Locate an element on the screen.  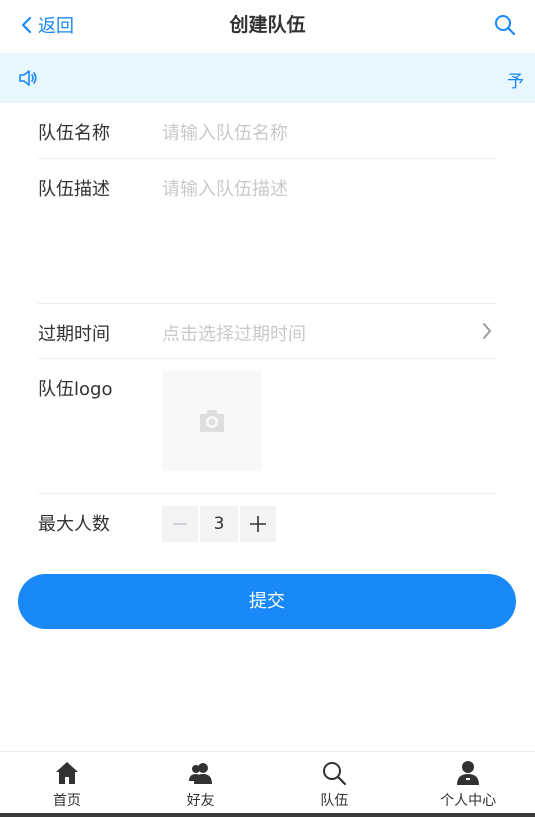
increase-button is located at coordinates (258, 524).